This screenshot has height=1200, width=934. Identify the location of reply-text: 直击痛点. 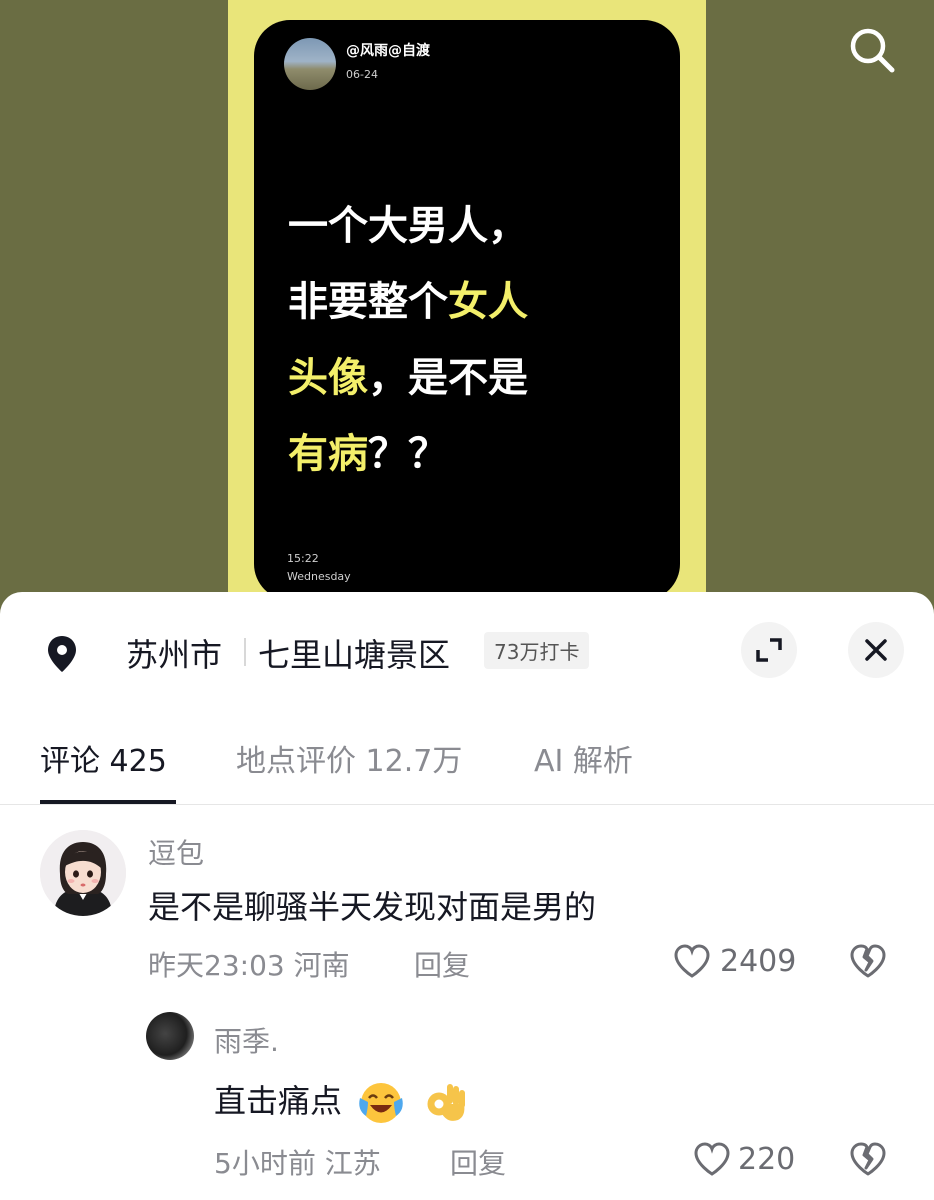
(278, 1101).